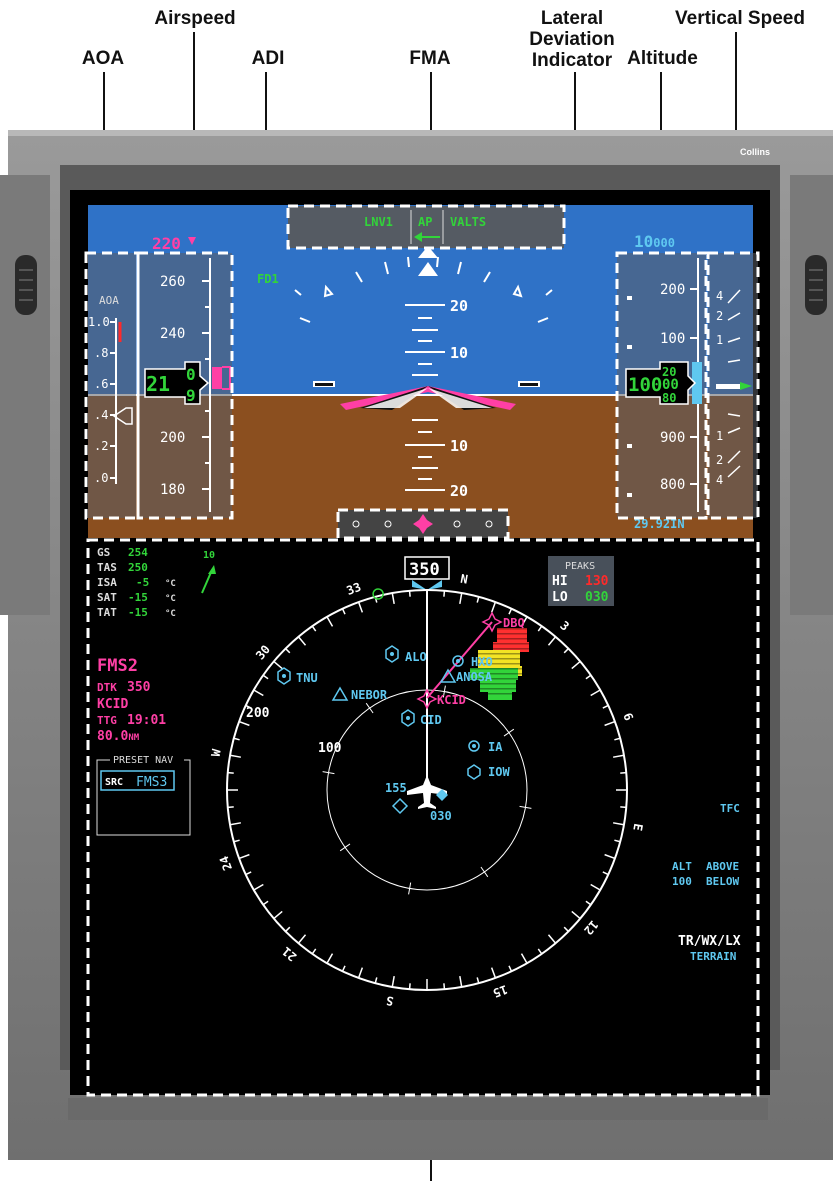  I want to click on svg-text: TAS, so click(107, 567).